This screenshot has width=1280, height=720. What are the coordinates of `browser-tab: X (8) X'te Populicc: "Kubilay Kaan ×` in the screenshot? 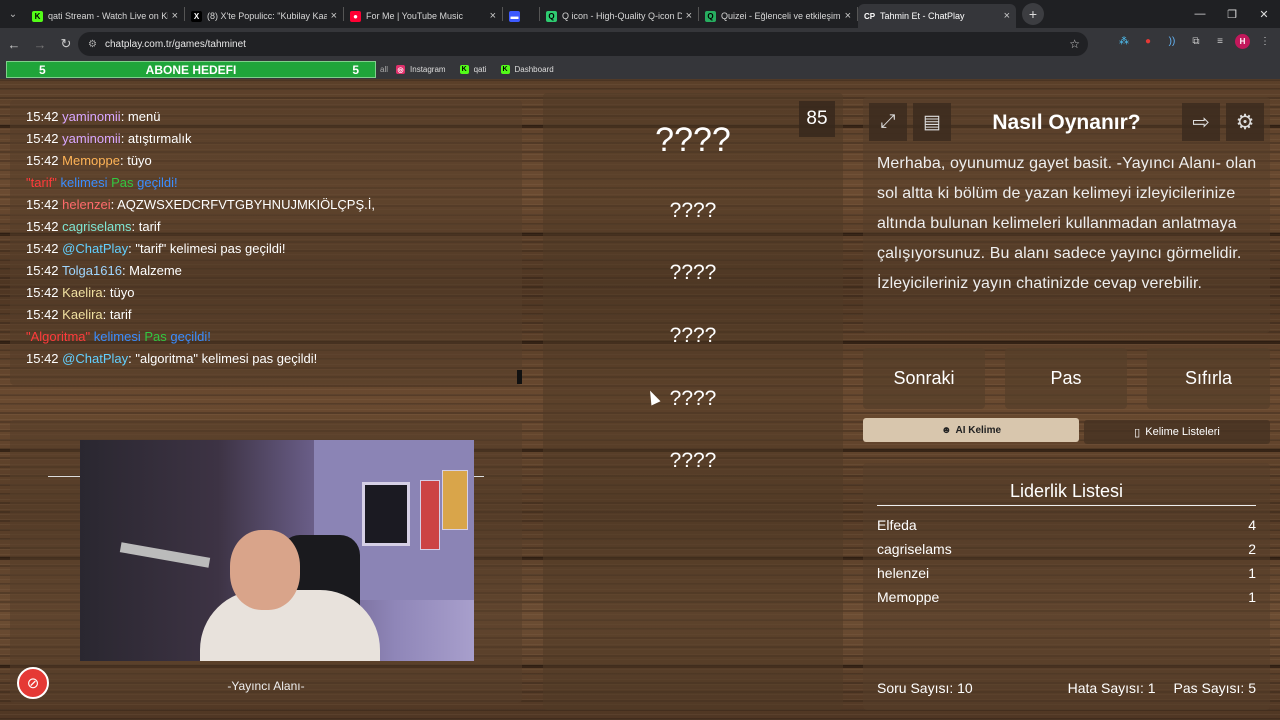 It's located at (264, 16).